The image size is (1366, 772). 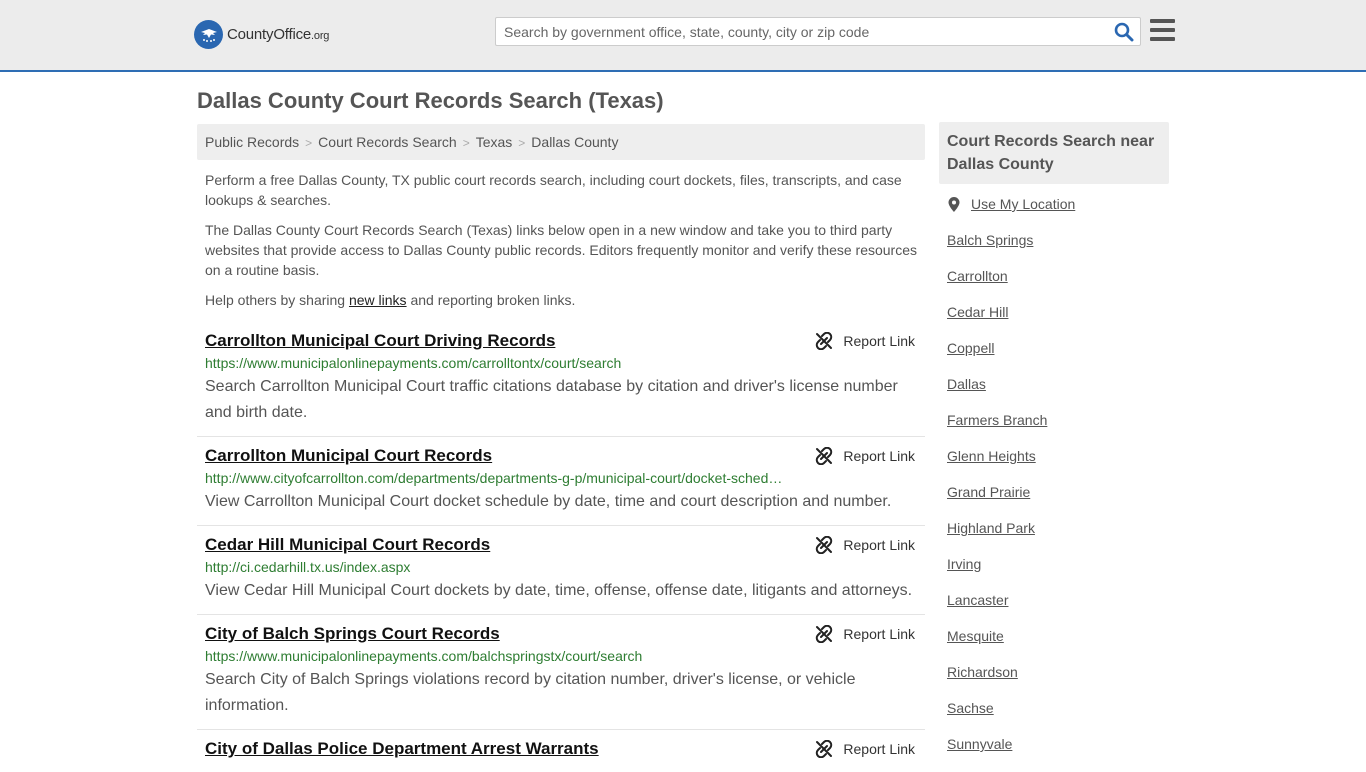 What do you see at coordinates (1058, 574) in the screenshot?
I see `sidebar-item-irving: Irving` at bounding box center [1058, 574].